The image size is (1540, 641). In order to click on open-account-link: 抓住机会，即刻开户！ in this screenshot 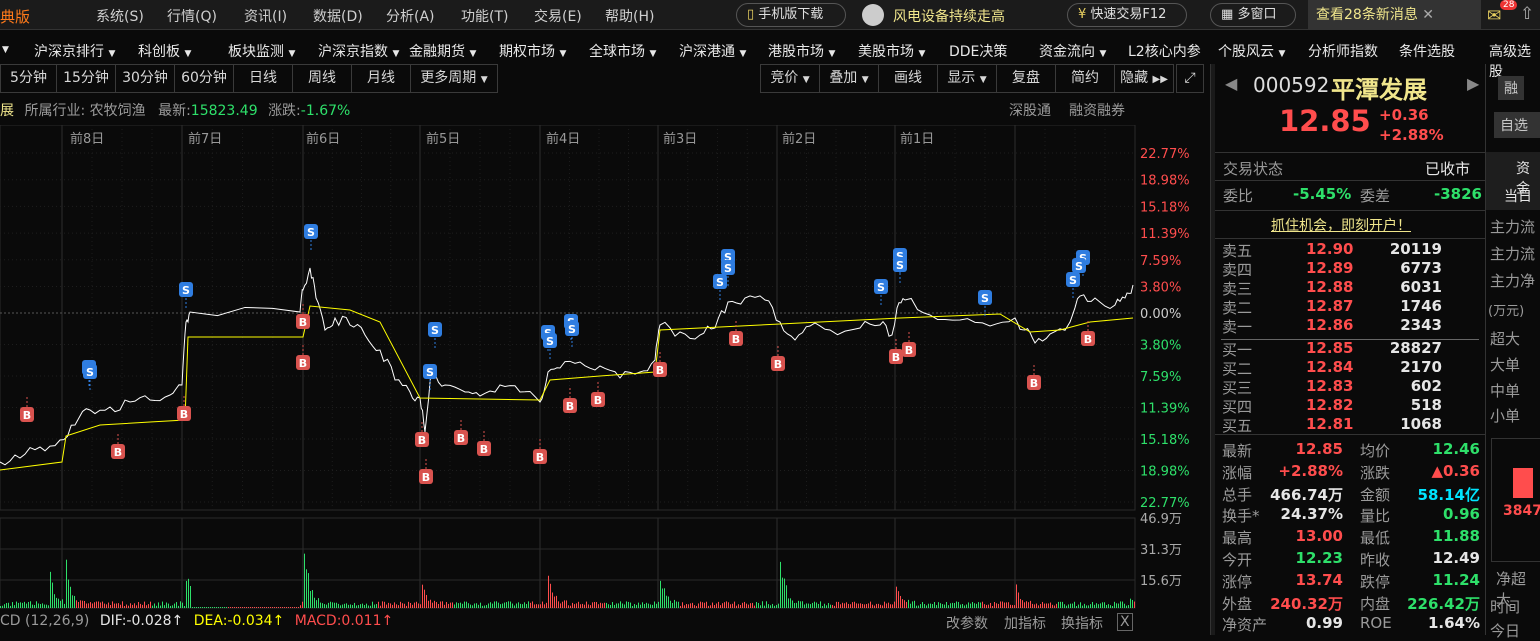, I will do `click(1341, 225)`.